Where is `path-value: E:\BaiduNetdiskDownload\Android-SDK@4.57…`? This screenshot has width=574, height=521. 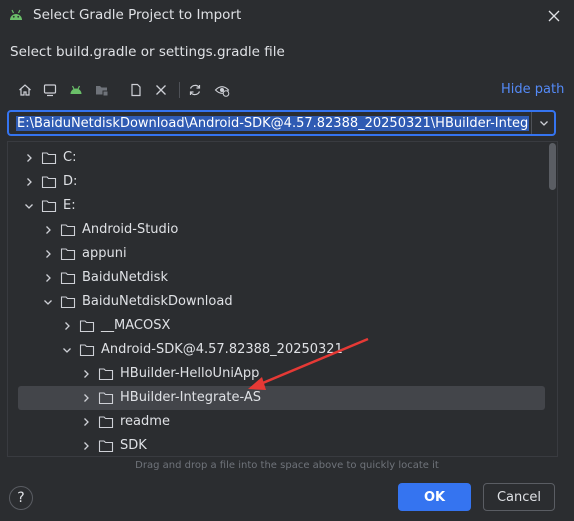
path-value: E:\BaiduNetdiskDownload\Android-SDK@4.57… is located at coordinates (272, 123).